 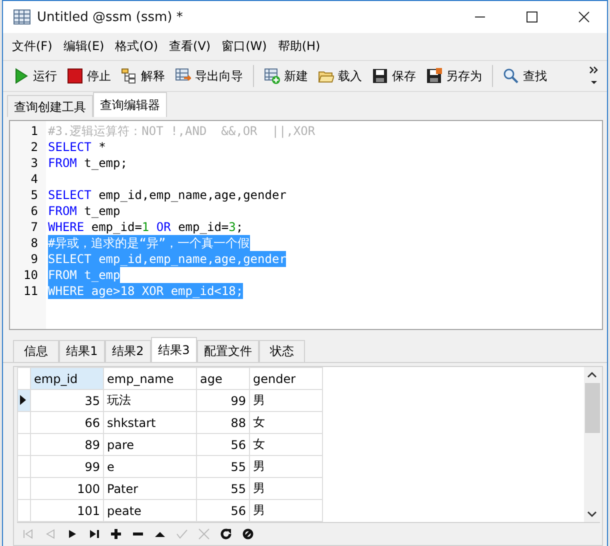 What do you see at coordinates (511, 76) in the screenshot?
I see `search-icon` at bounding box center [511, 76].